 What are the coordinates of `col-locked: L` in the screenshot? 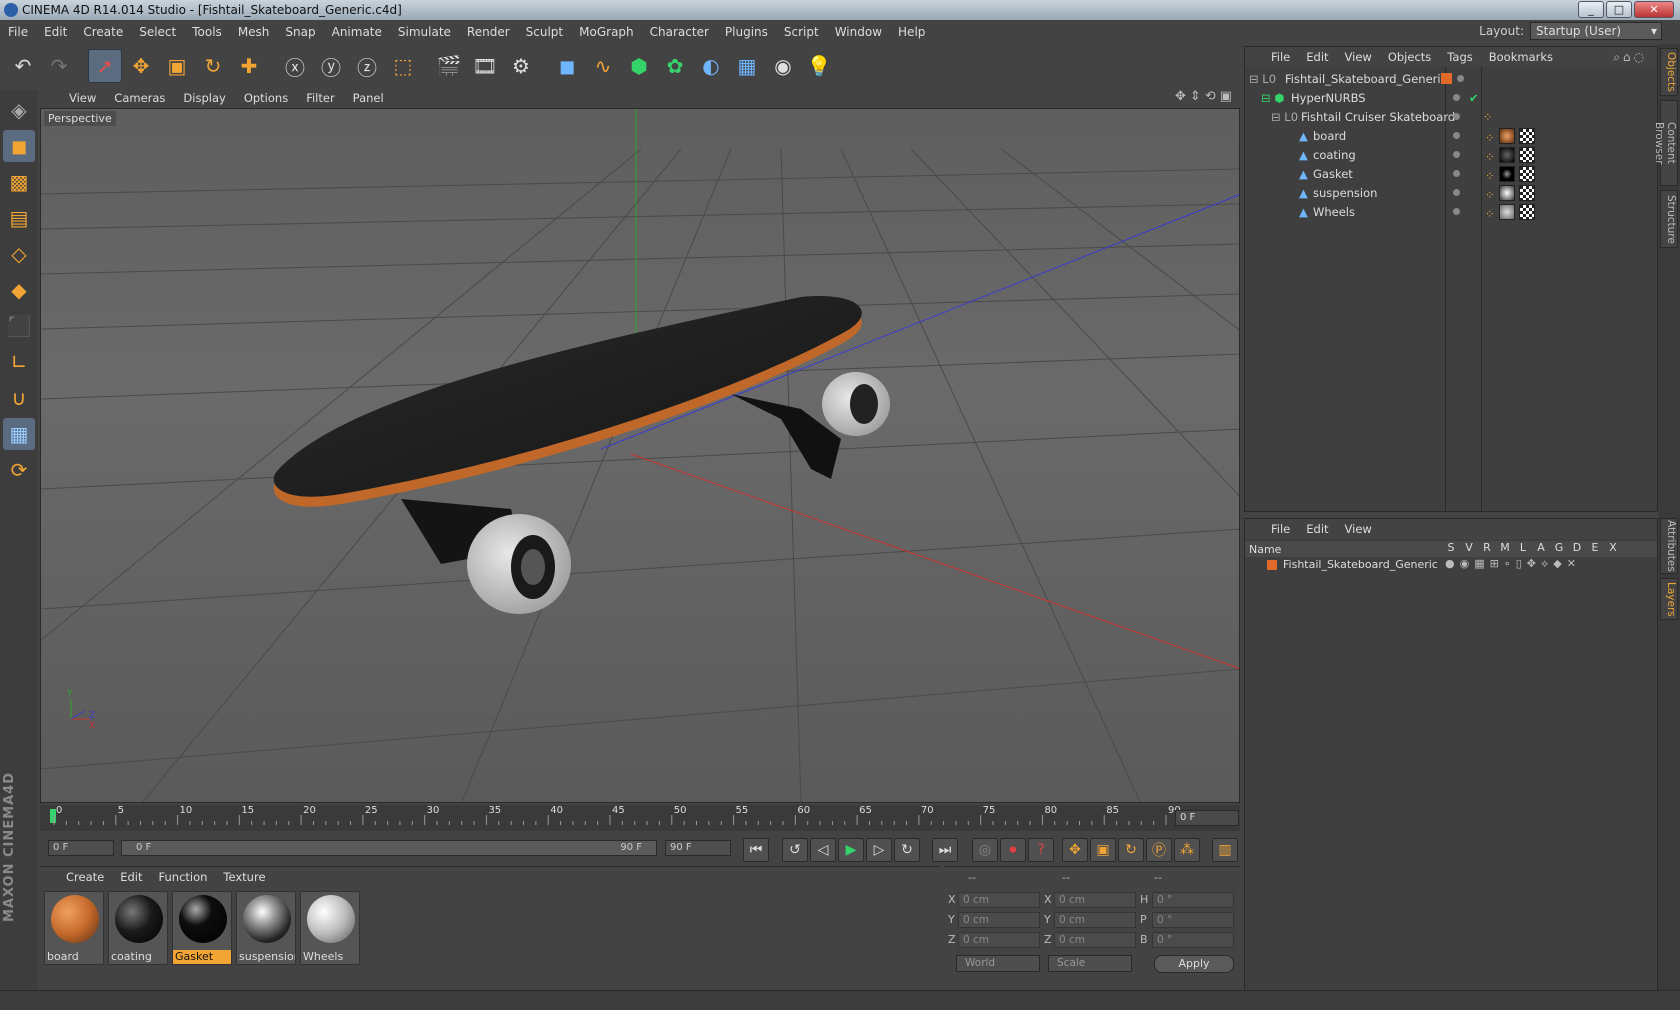 It's located at (1523, 547).